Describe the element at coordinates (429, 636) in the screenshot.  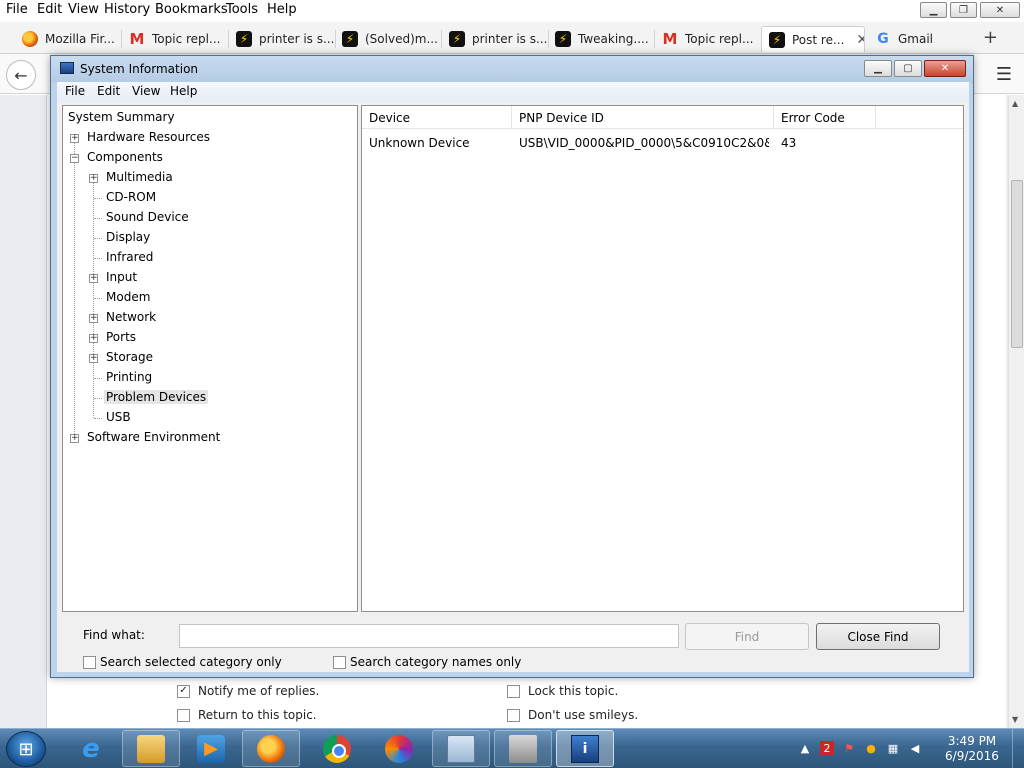
I see `find-input` at that location.